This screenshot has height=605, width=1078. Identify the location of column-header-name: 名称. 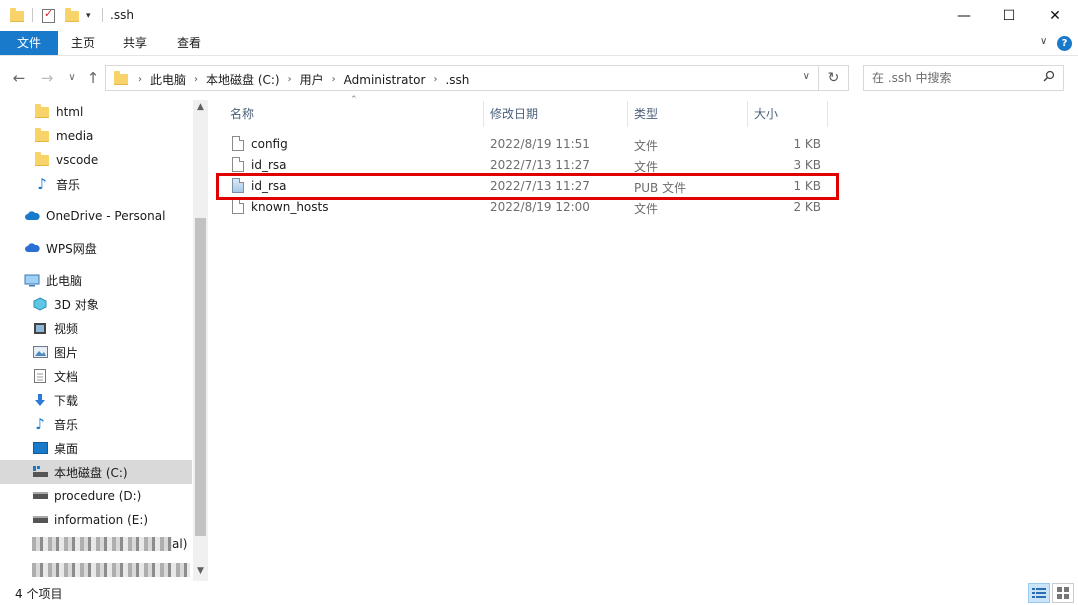
(354, 114).